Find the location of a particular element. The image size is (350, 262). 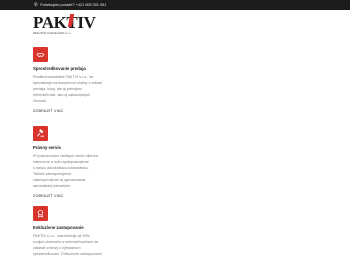

top-bar: ✆ Potrebujete poradiť? +421 905 391 951 is located at coordinates (175, 5).